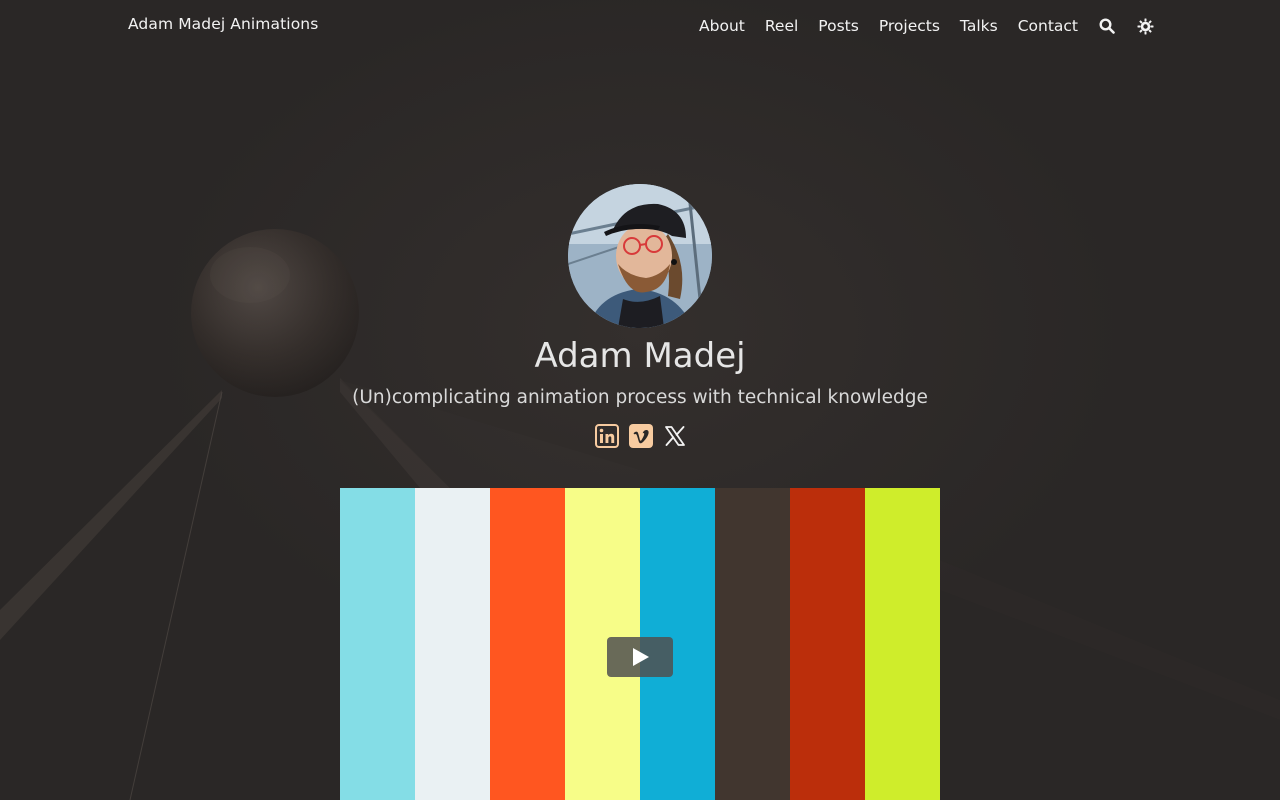  Describe the element at coordinates (1048, 26) in the screenshot. I see `nav-contact: Contact` at that location.